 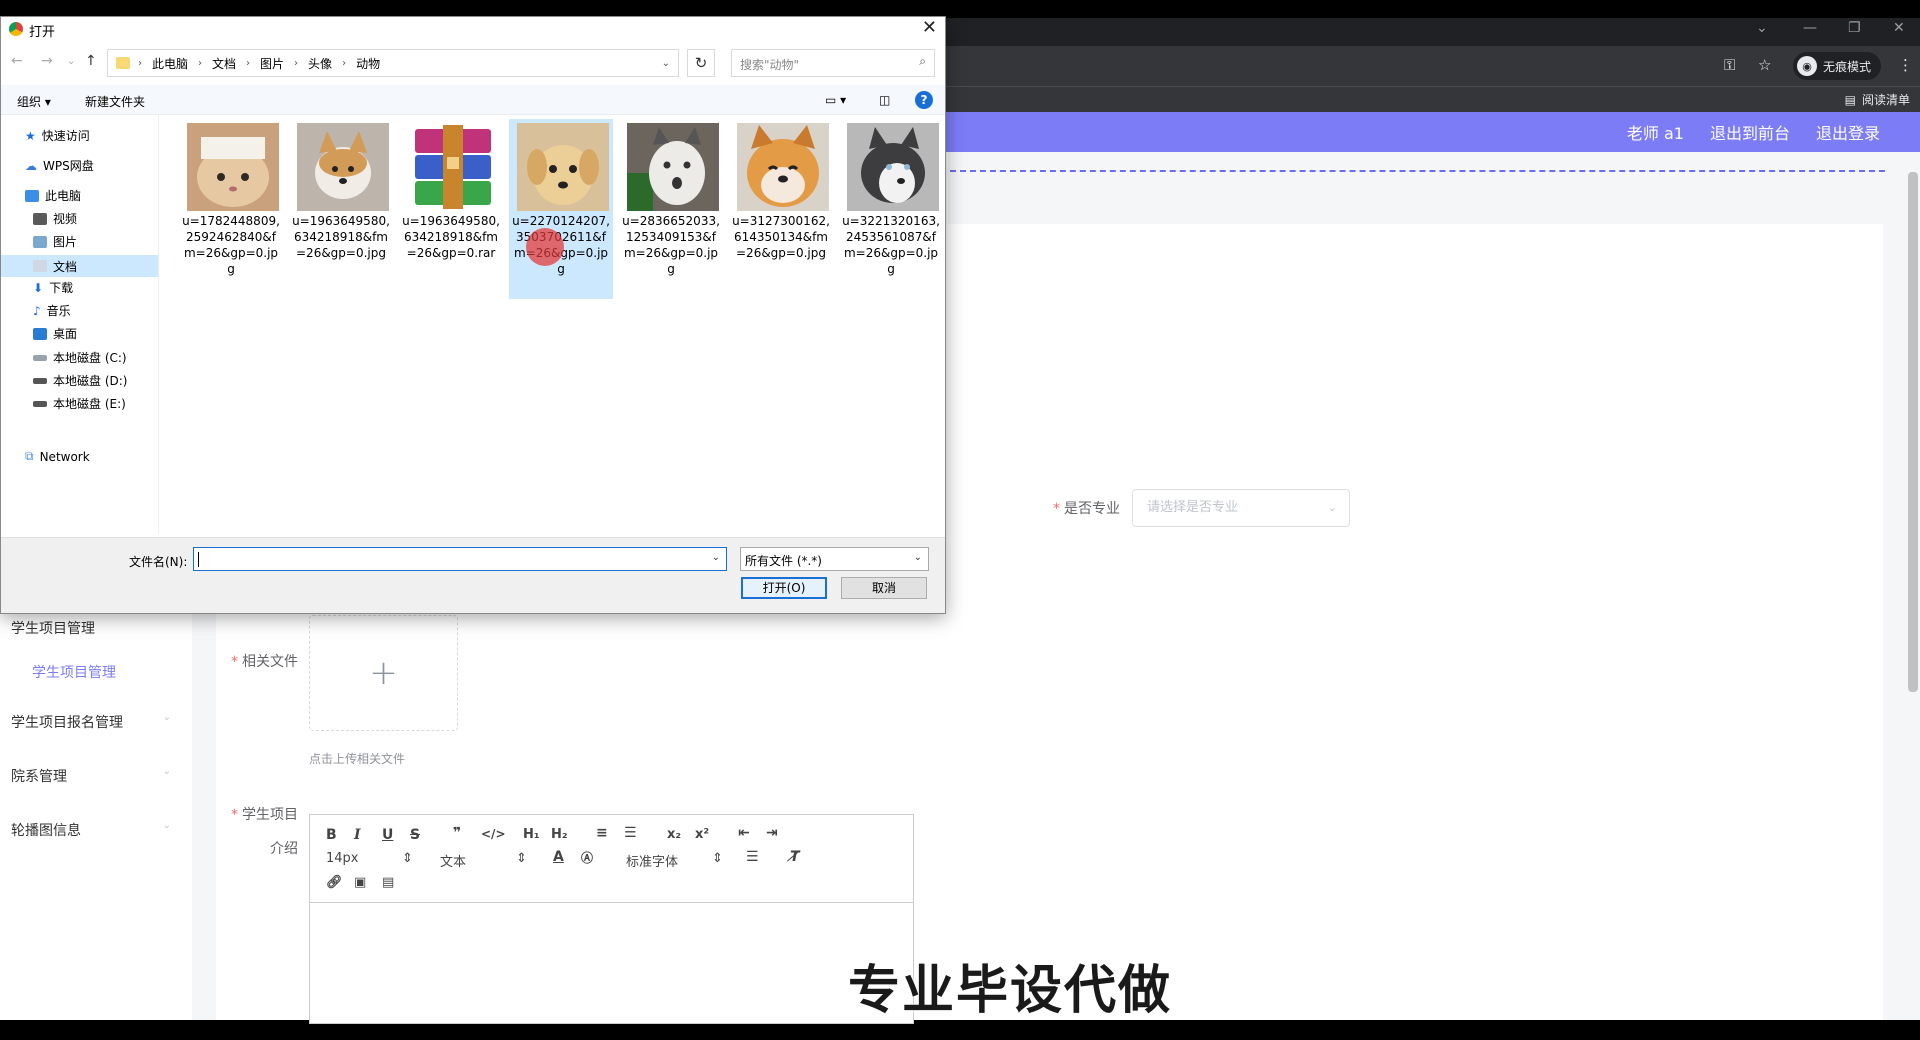 I want to click on nav-video: 视频, so click(x=55, y=218).